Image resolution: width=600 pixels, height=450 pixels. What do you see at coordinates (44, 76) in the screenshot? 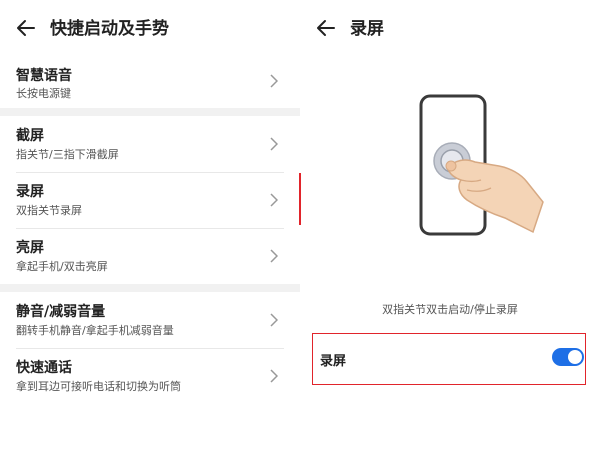
I see `list-item-title: 智慧语音` at bounding box center [44, 76].